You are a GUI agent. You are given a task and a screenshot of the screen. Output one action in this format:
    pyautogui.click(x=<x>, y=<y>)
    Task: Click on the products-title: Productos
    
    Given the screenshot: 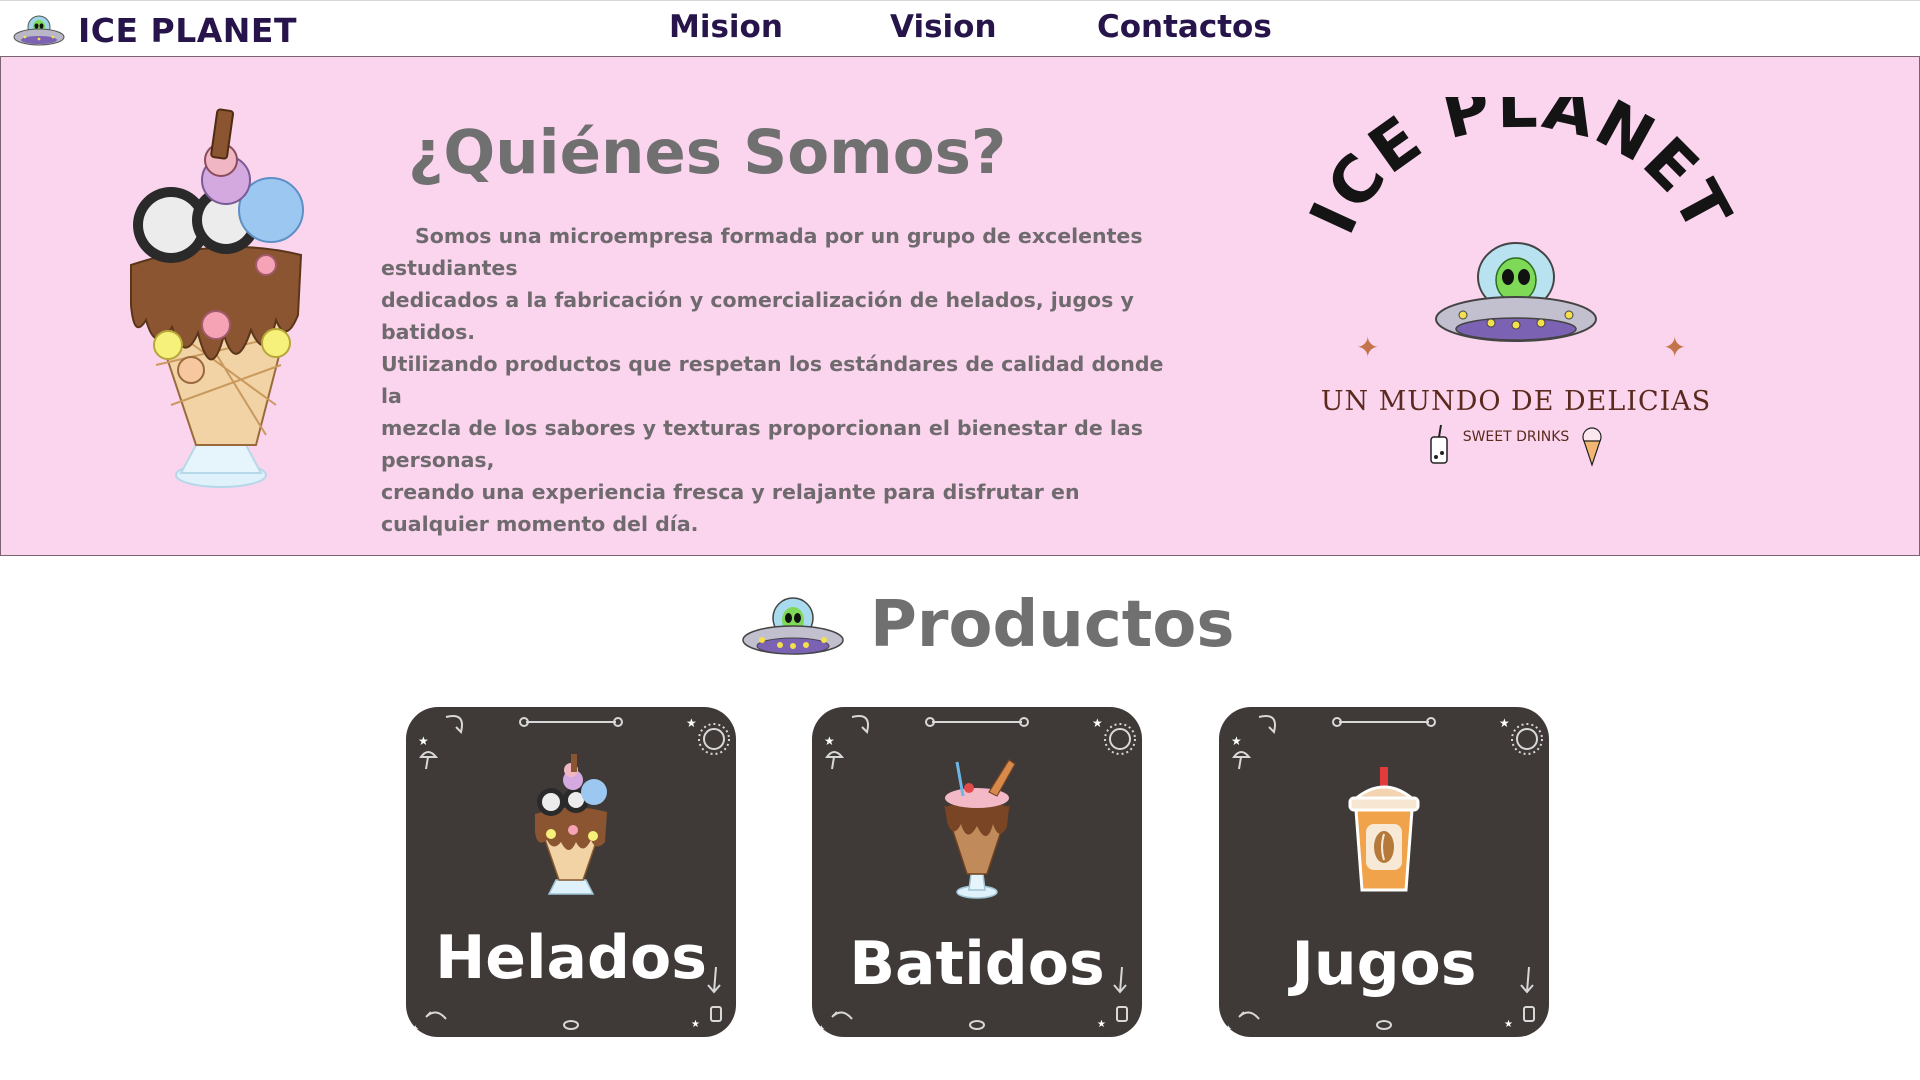 What is the action you would take?
    pyautogui.click(x=1052, y=625)
    